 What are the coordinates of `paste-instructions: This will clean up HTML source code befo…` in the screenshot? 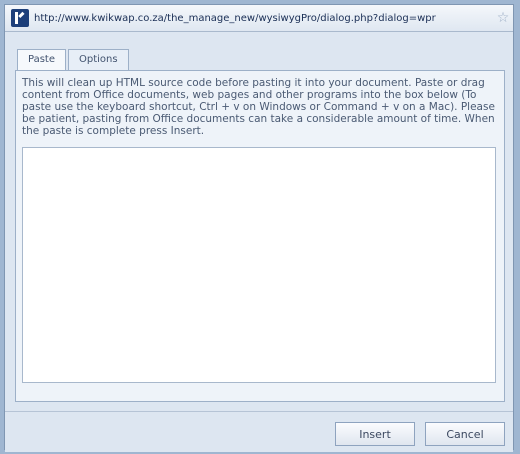 It's located at (258, 107).